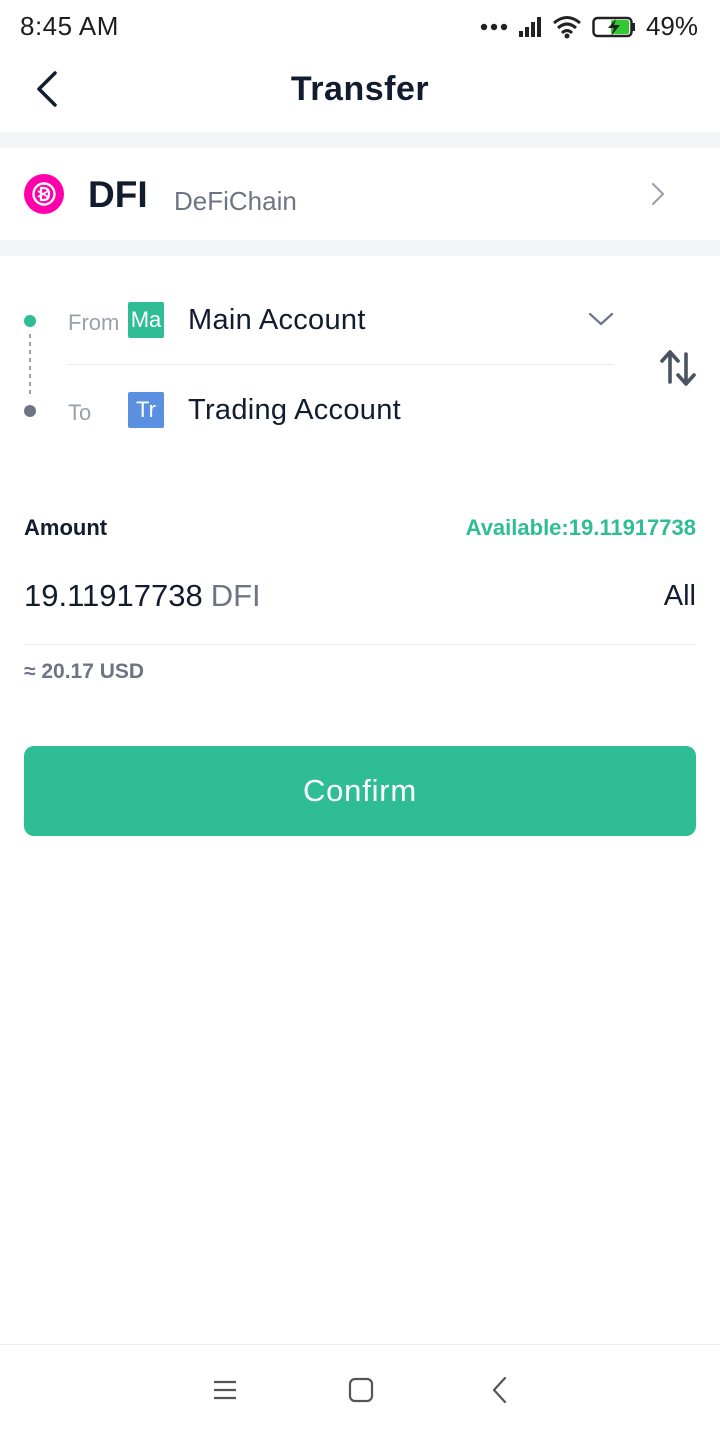 Image resolution: width=720 pixels, height=1440 pixels. What do you see at coordinates (678, 368) in the screenshot?
I see `swap-accounts-icon` at bounding box center [678, 368].